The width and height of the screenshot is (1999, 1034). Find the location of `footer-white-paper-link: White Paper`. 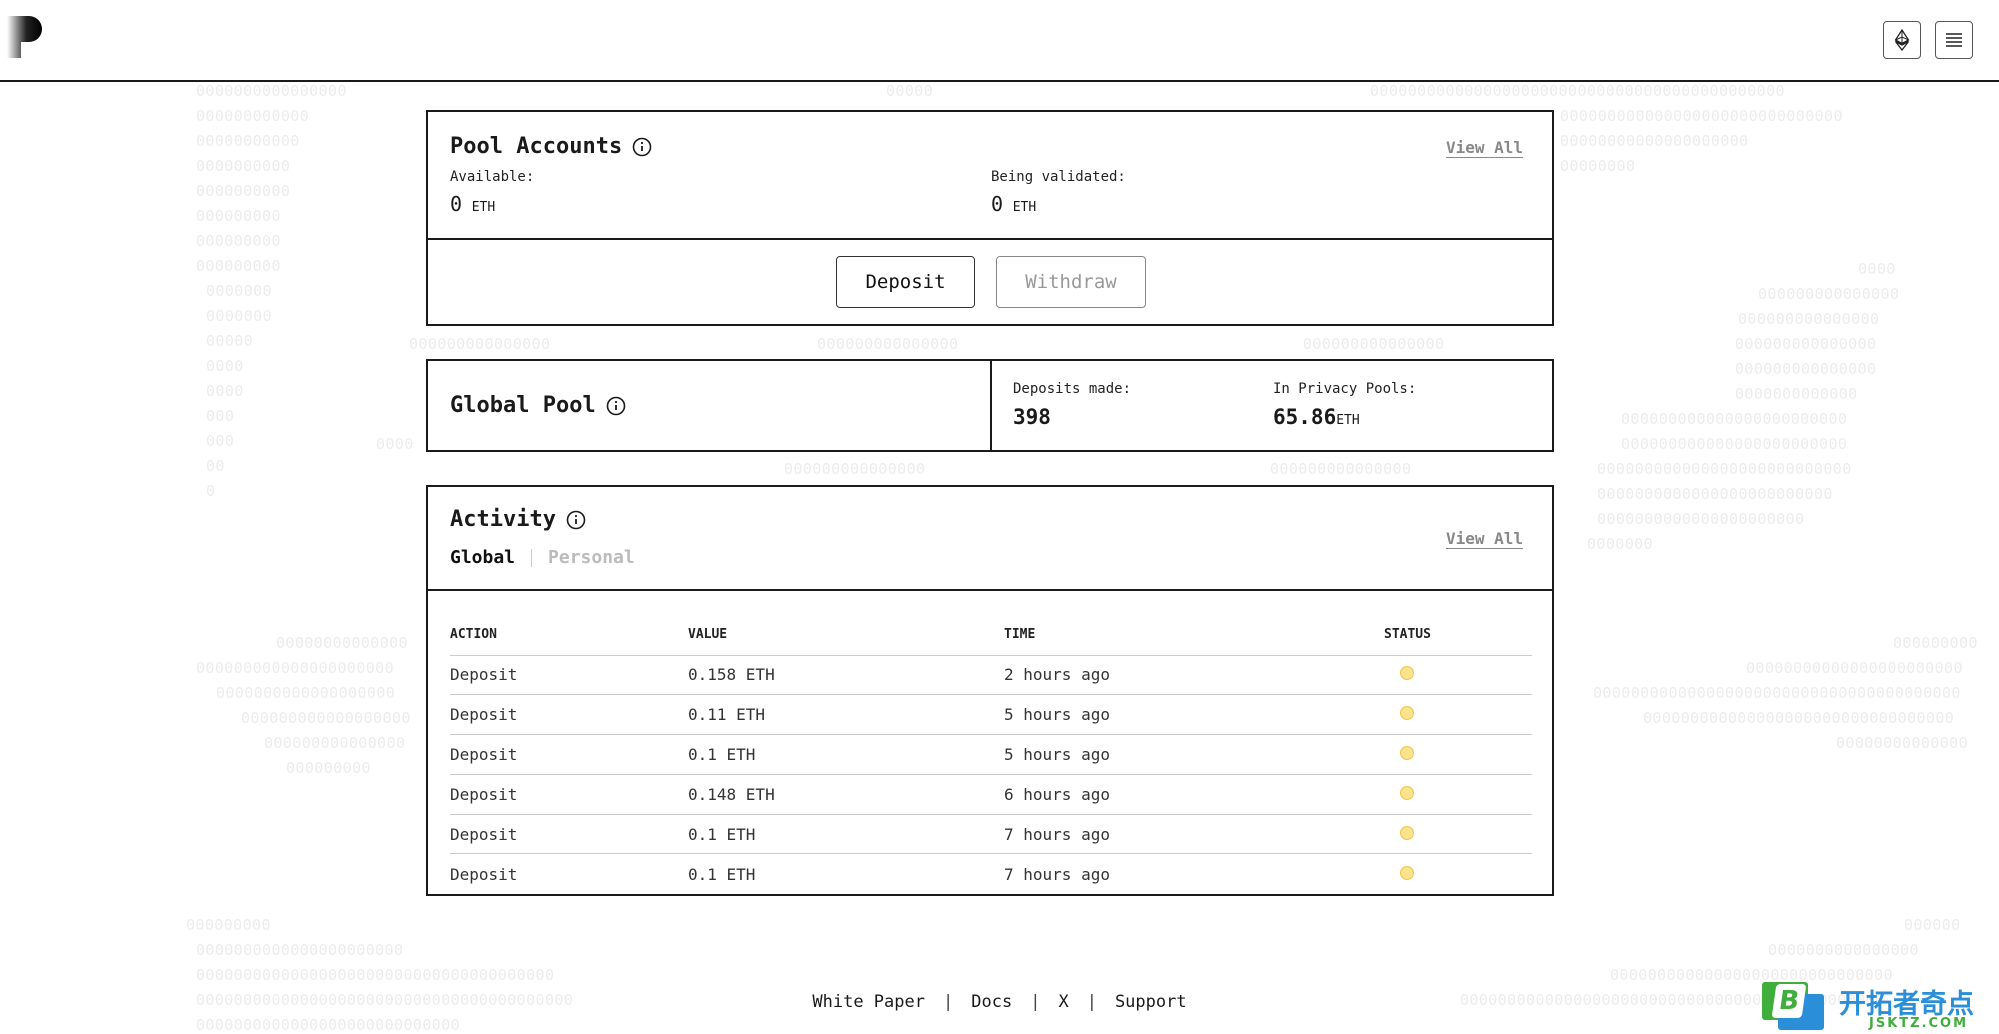

footer-white-paper-link: White Paper is located at coordinates (868, 1002).